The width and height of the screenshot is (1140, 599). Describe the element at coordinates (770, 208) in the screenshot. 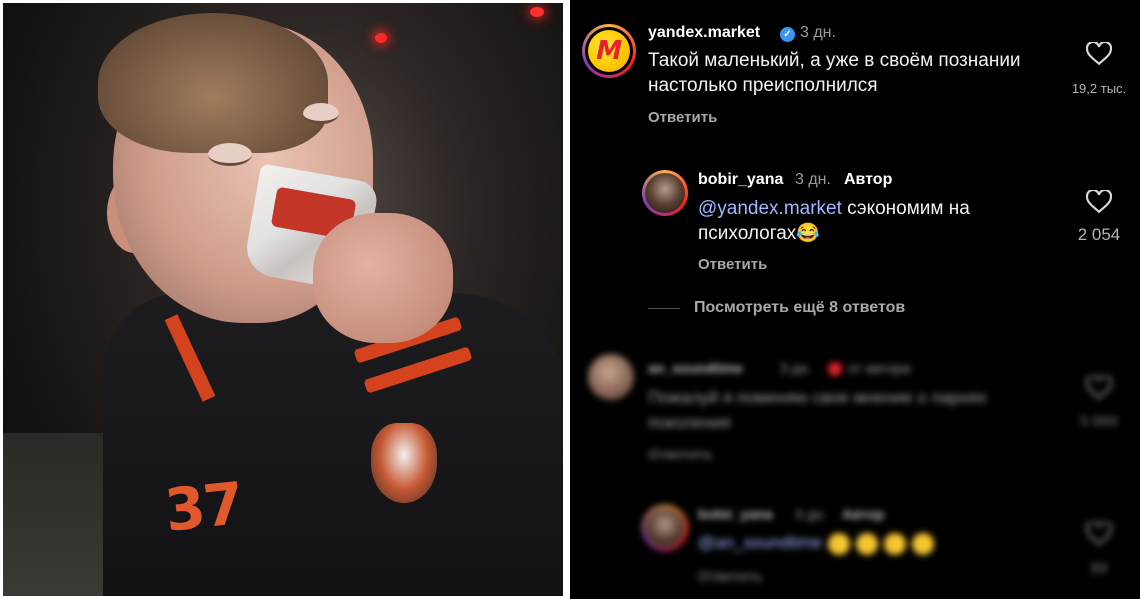

I see `mention-link: @yandex.market` at that location.